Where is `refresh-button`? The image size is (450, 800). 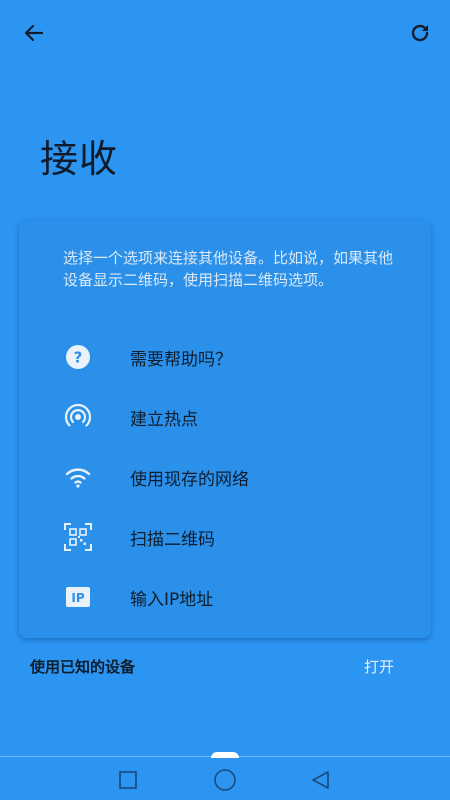
refresh-button is located at coordinates (420, 33).